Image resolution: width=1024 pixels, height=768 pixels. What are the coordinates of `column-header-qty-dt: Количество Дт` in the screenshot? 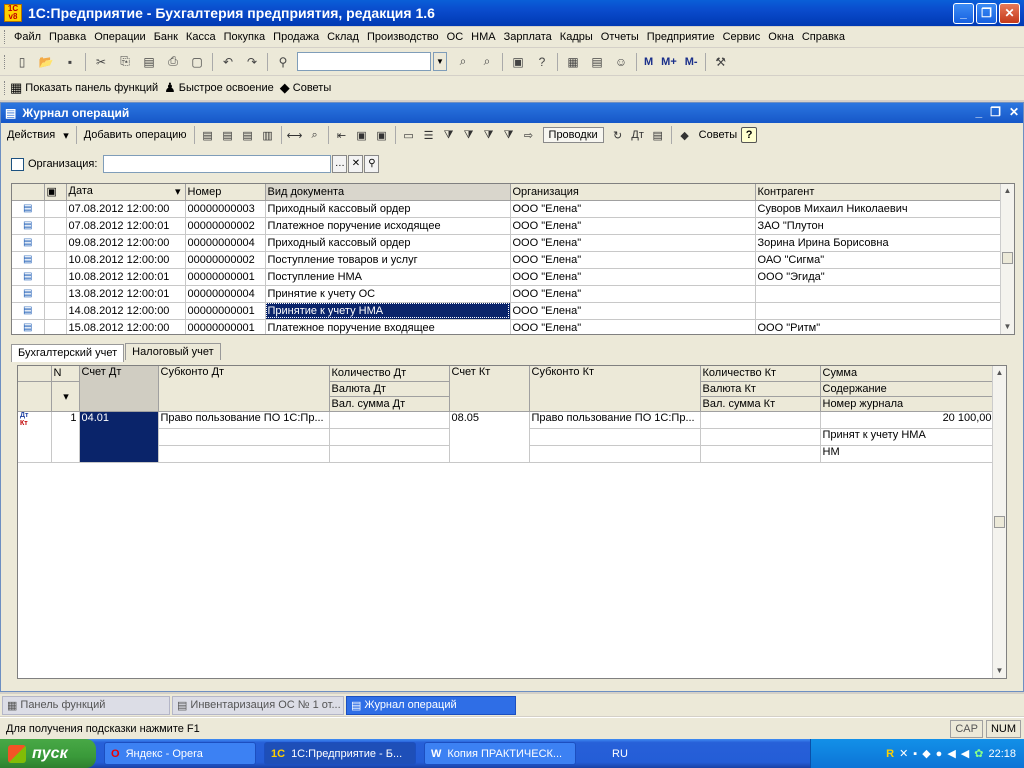 It's located at (389, 374).